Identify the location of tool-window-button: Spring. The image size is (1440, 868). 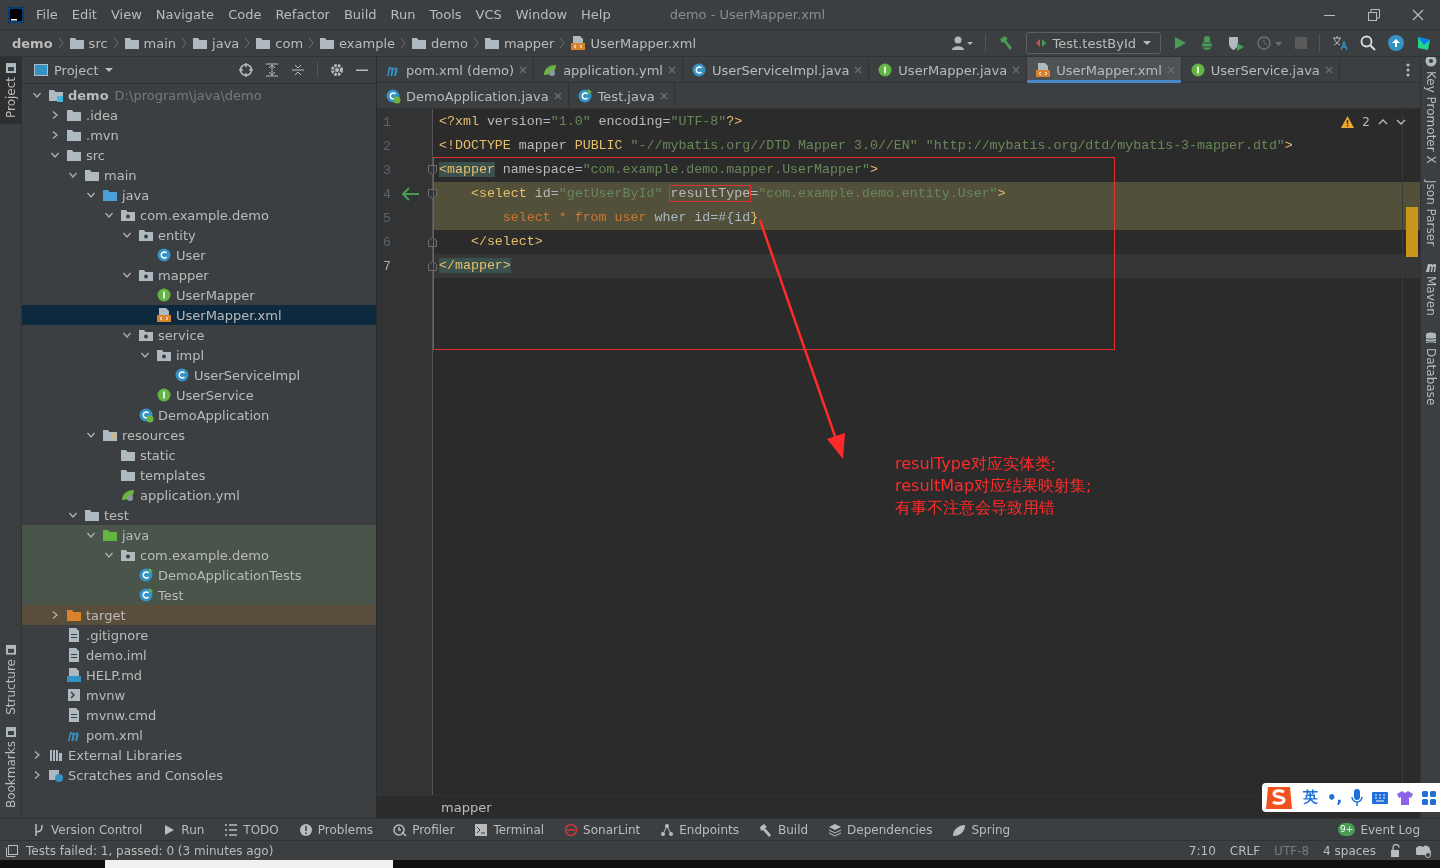
(981, 829).